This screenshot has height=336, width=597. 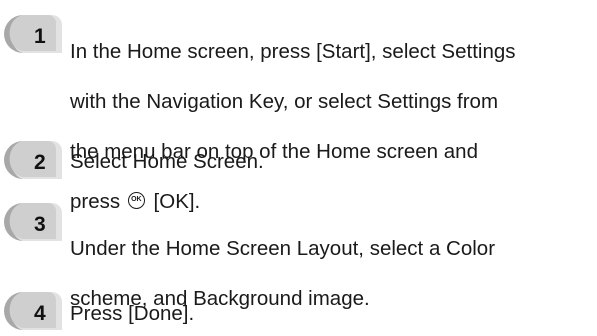 What do you see at coordinates (294, 310) in the screenshot?
I see `step-4: 4 Press [Done].` at bounding box center [294, 310].